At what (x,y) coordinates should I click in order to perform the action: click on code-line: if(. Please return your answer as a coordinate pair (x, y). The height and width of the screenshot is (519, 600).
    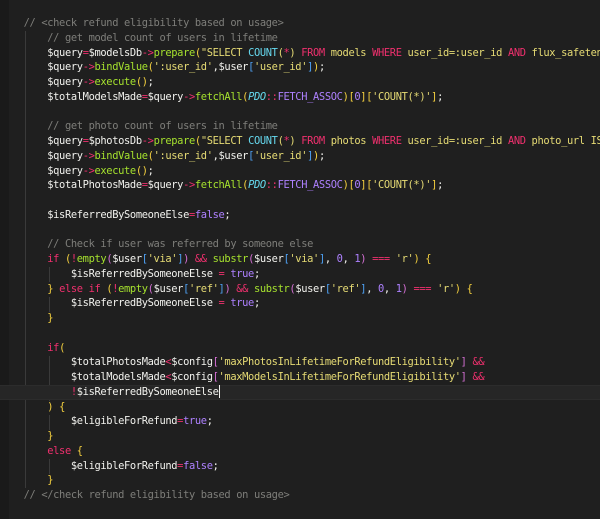
    Looking at the image, I should click on (300, 348).